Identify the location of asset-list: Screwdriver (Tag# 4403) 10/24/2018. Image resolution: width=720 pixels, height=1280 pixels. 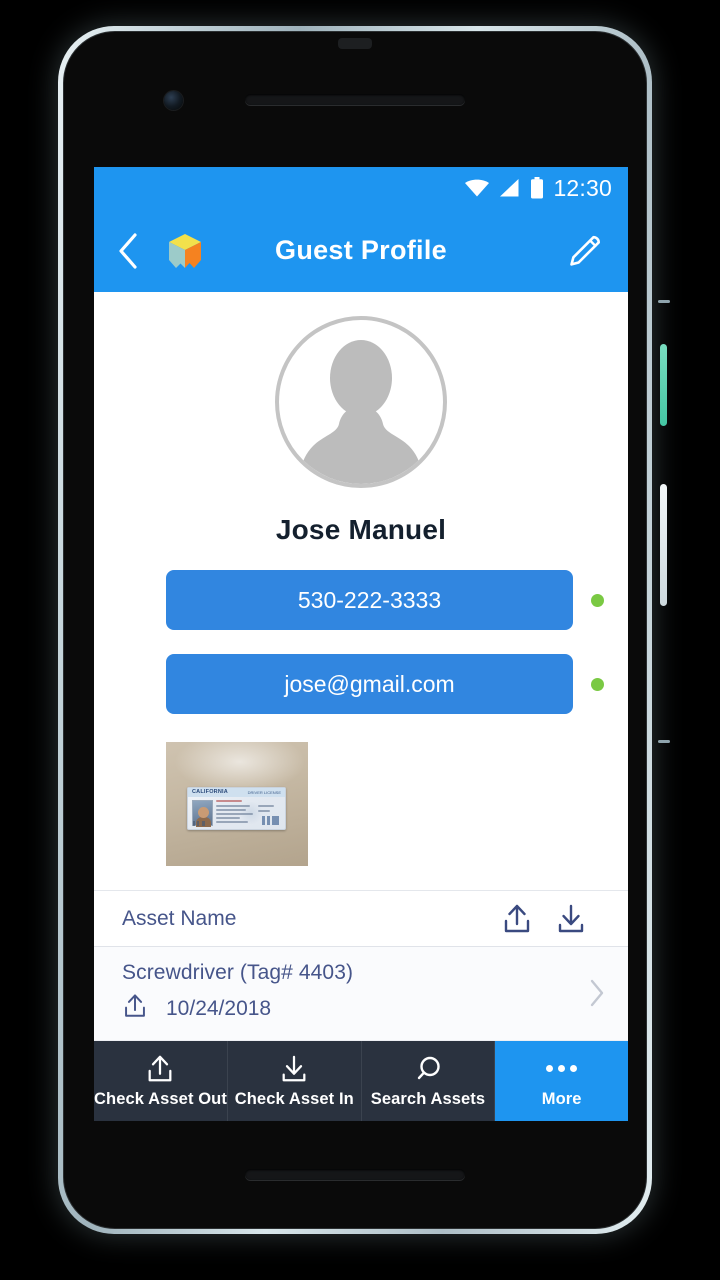
(361, 994).